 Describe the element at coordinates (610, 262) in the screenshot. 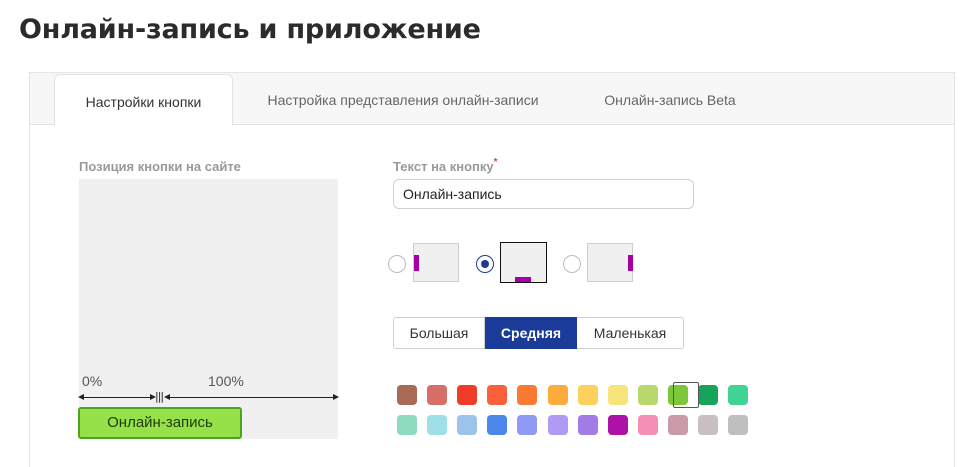

I see `placement-right-preview` at that location.